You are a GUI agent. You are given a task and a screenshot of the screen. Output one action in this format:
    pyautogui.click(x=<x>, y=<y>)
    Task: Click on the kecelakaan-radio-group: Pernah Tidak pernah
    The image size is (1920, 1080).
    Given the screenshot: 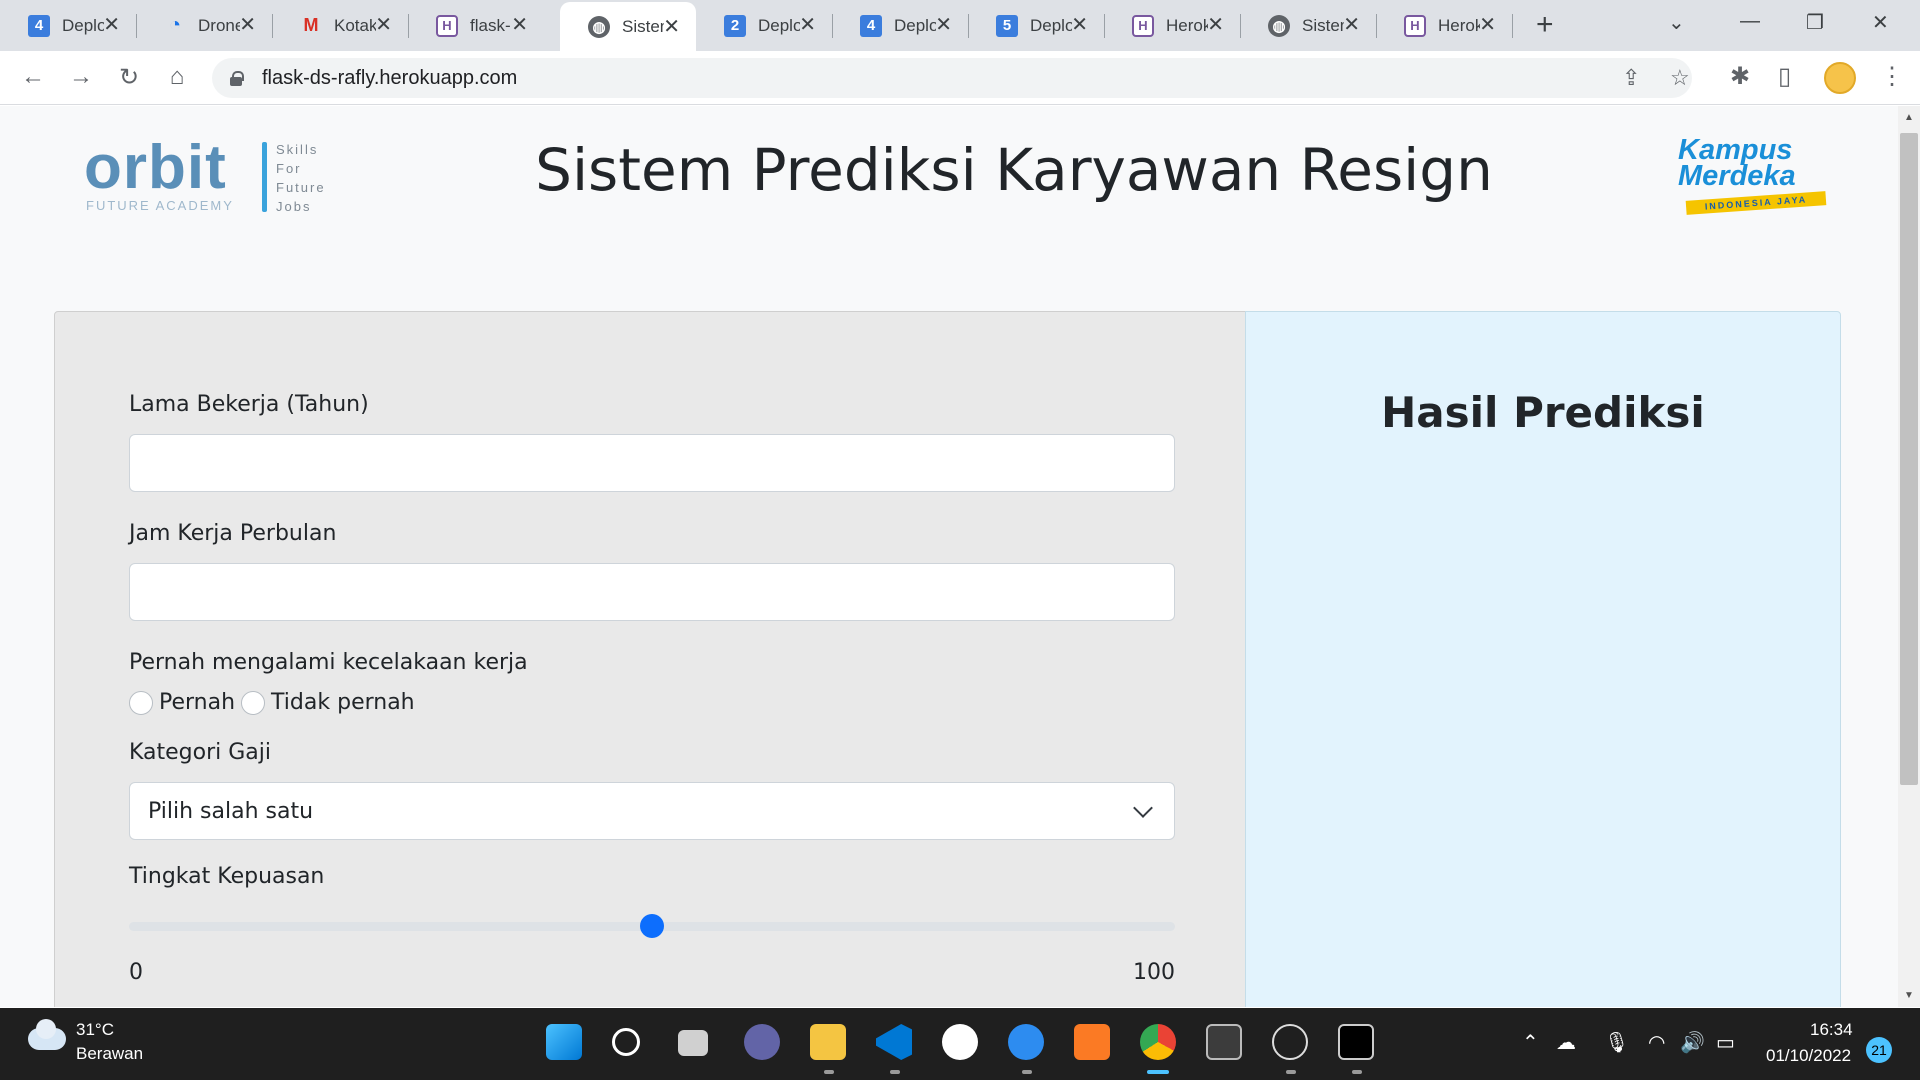 What is the action you would take?
    pyautogui.click(x=275, y=702)
    